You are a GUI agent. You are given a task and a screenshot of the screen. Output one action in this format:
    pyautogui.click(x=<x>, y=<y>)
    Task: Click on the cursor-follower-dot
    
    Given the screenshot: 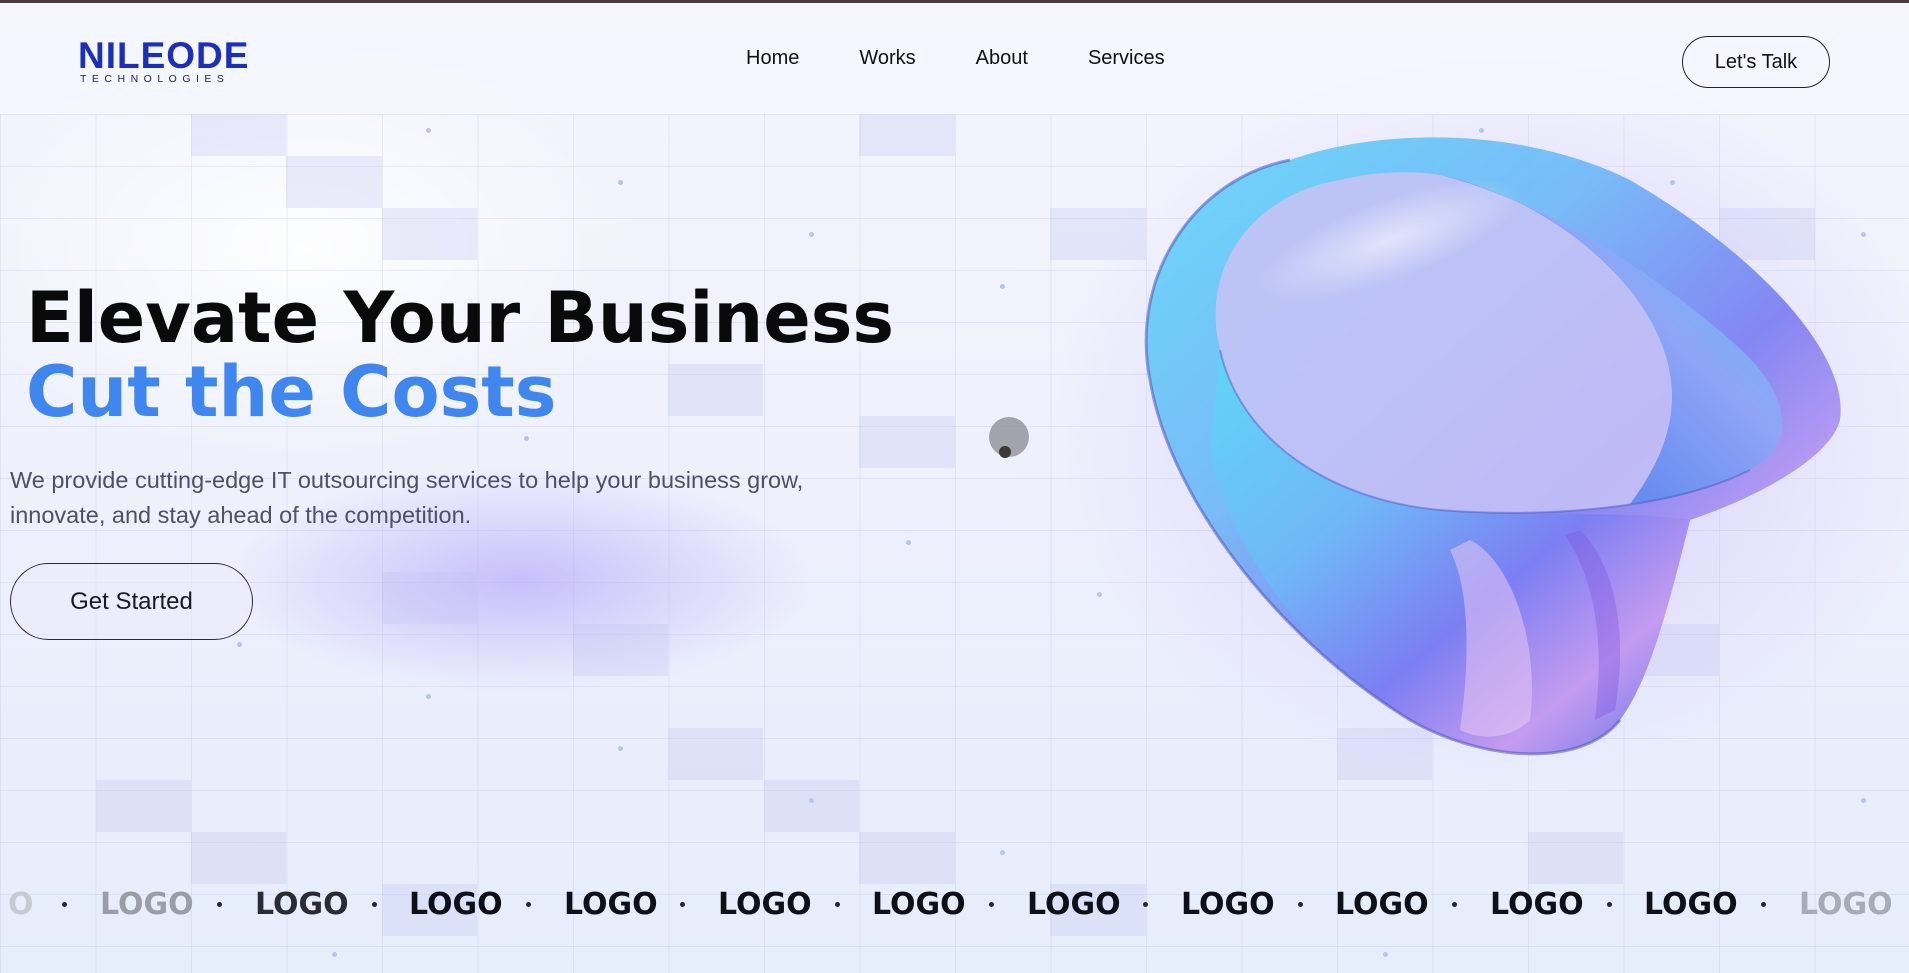 What is the action you would take?
    pyautogui.click(x=1005, y=452)
    